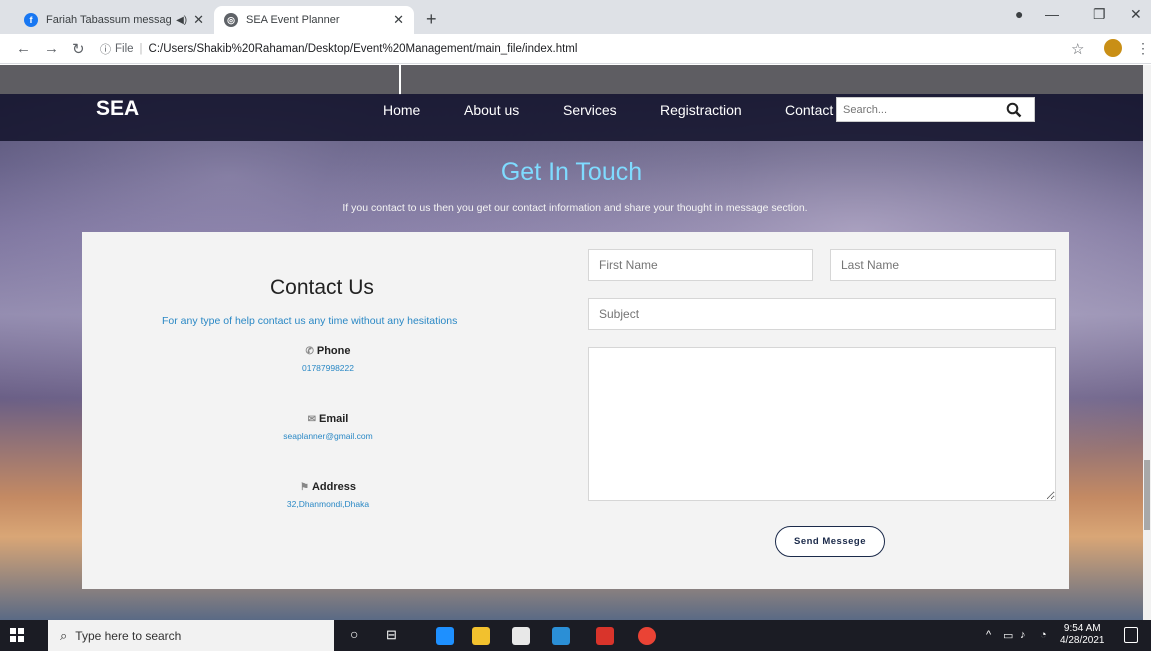  What do you see at coordinates (231, 20) in the screenshot?
I see `globe-icon: ◎` at bounding box center [231, 20].